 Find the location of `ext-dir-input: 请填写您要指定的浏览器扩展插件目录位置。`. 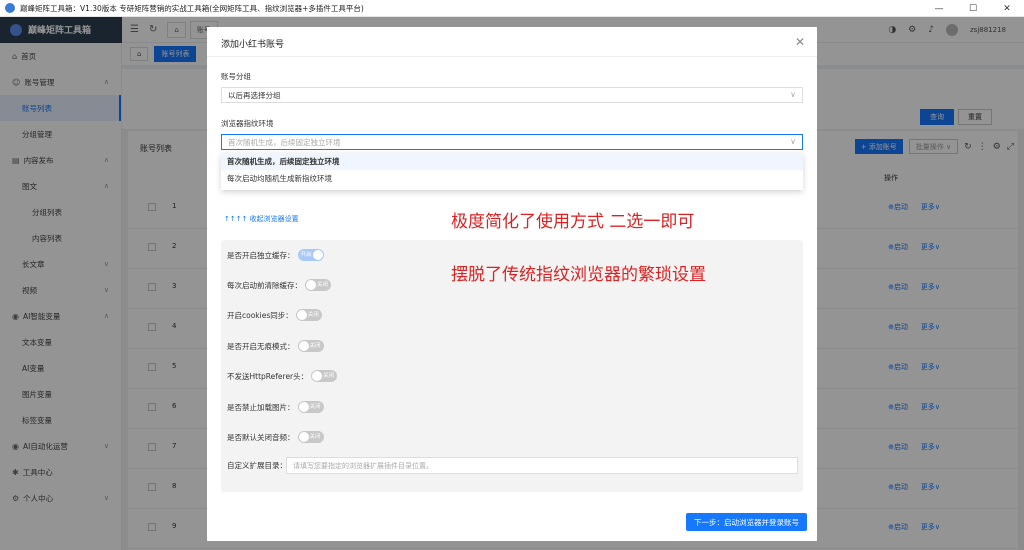

ext-dir-input: 请填写您要指定的浏览器扩展插件目录位置。 is located at coordinates (542, 465).